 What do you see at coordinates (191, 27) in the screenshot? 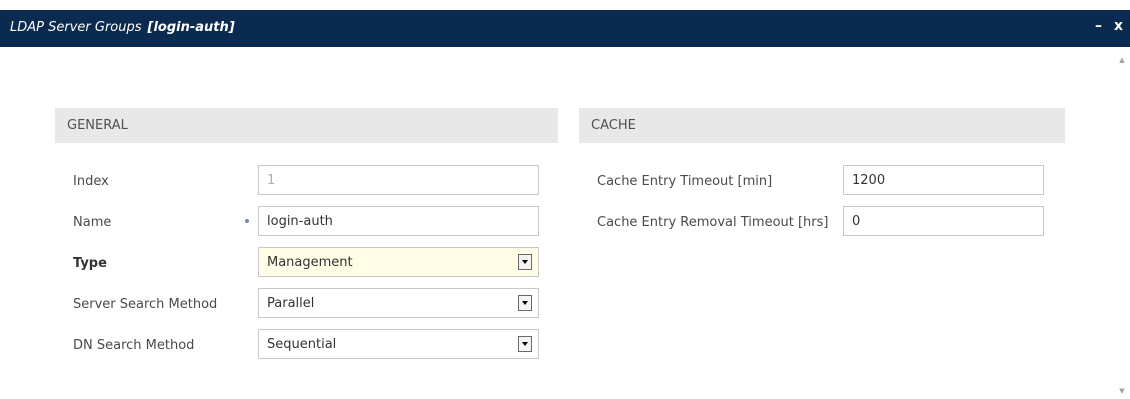
I see `record-name: [login-auth]` at bounding box center [191, 27].